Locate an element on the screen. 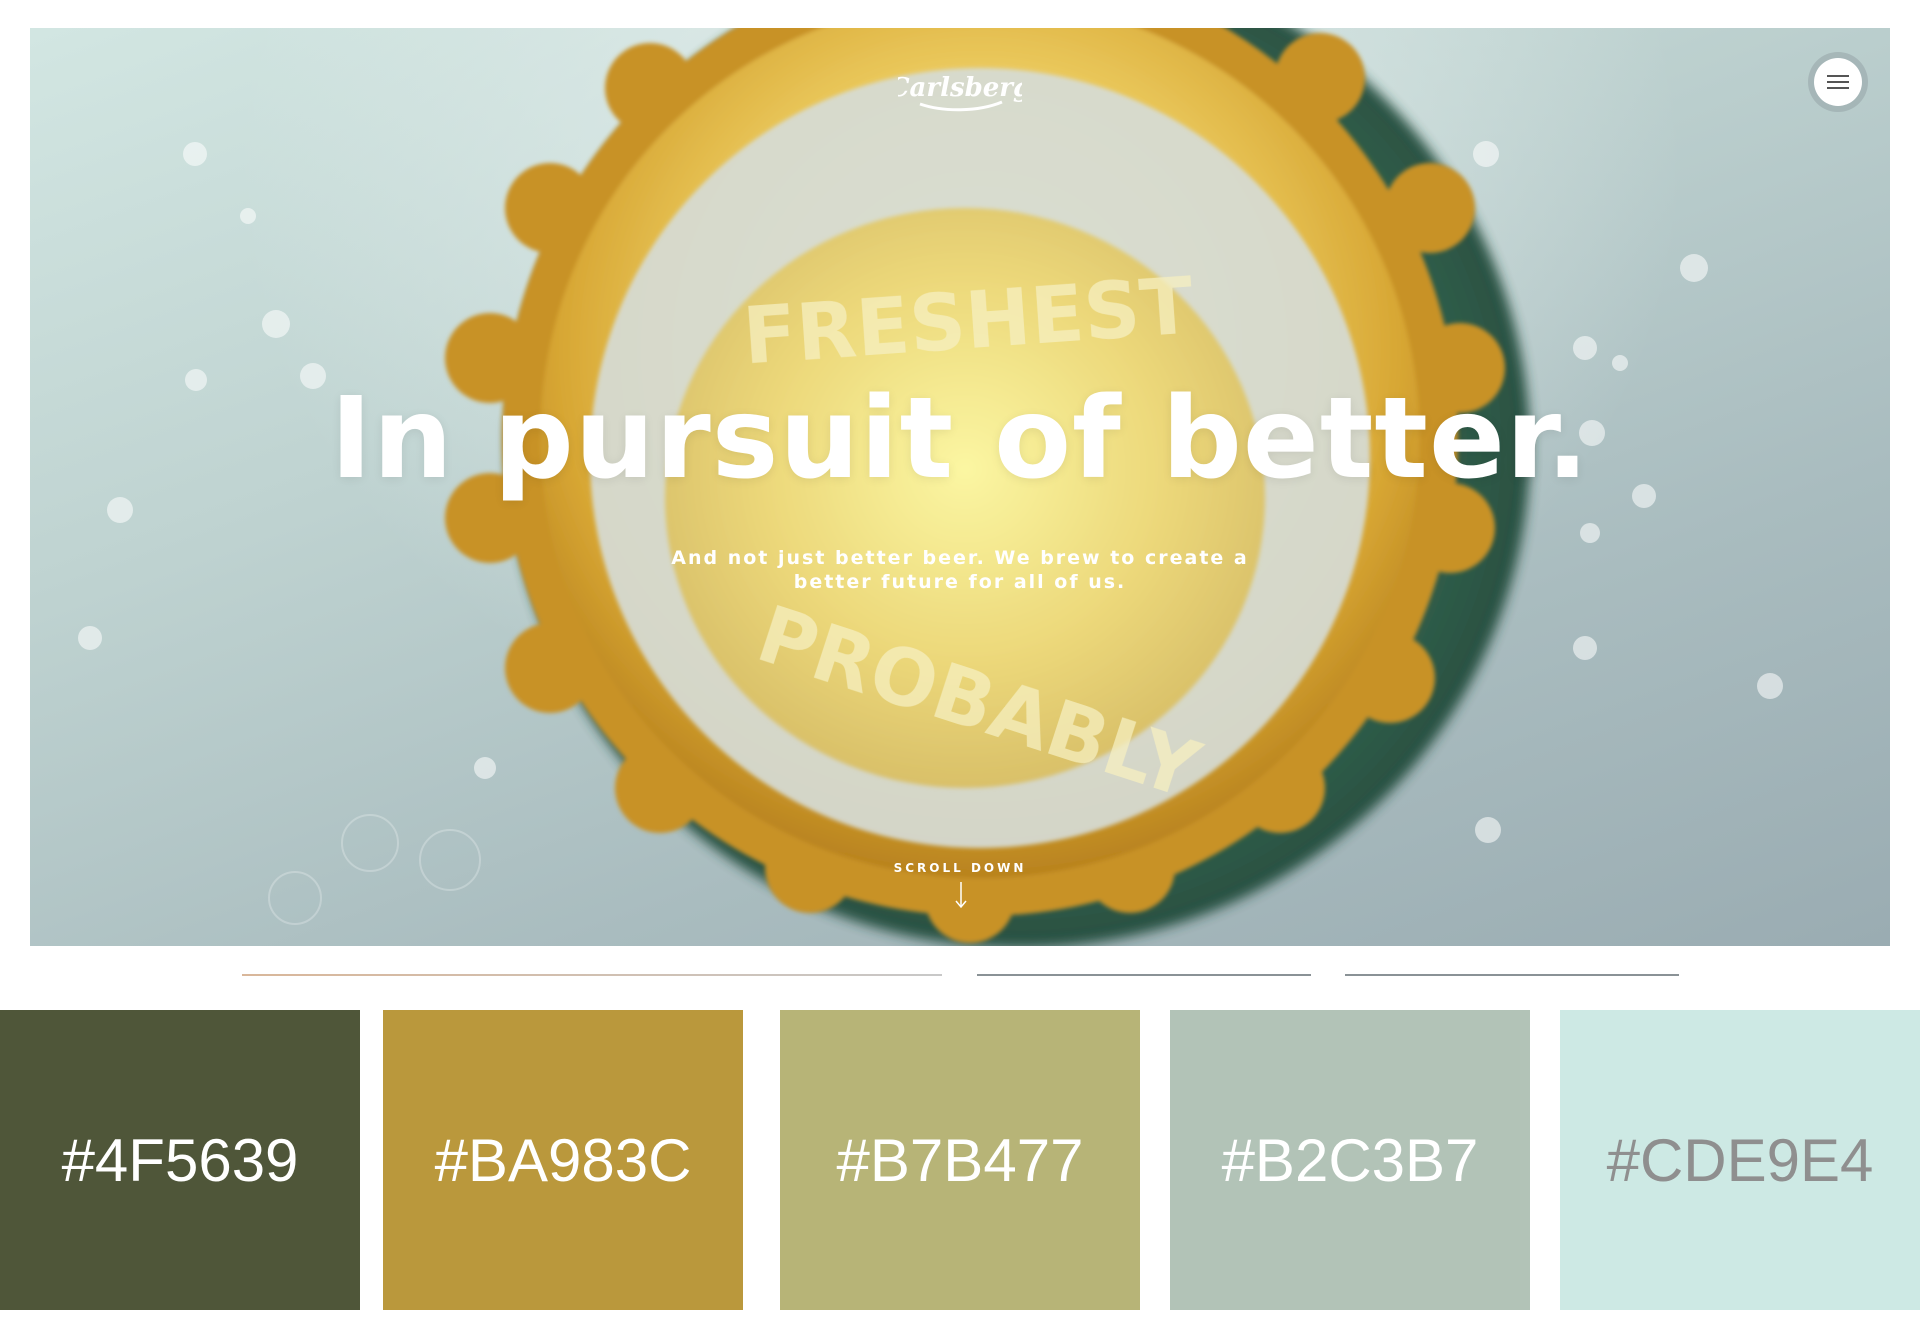 The width and height of the screenshot is (1920, 1340). color-swatch-1: #4F5639 is located at coordinates (180, 1160).